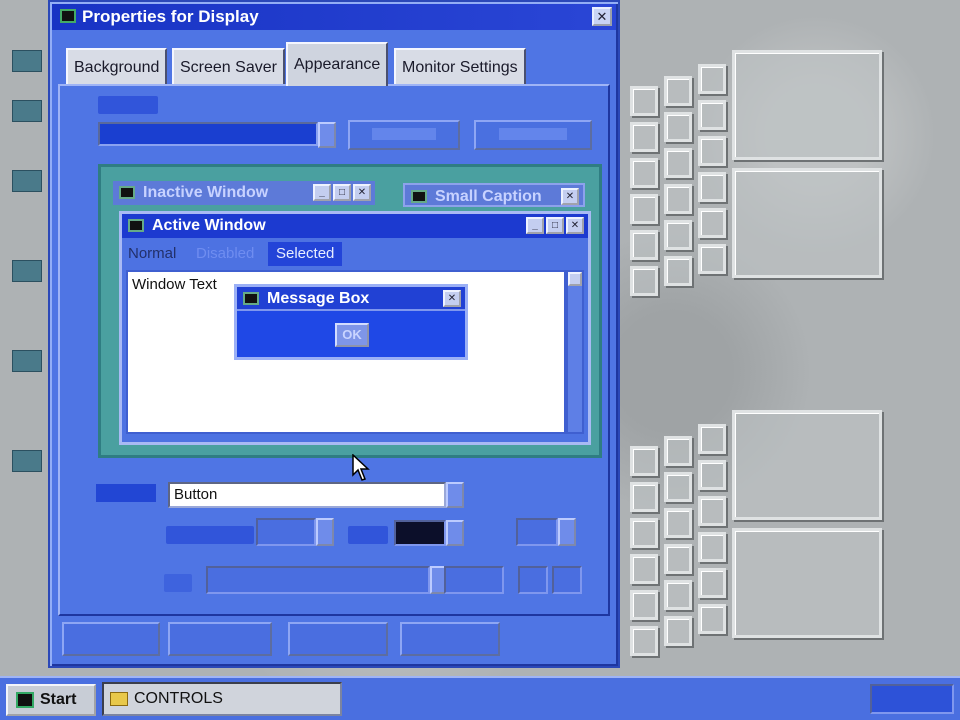 This screenshot has height=720, width=960. What do you see at coordinates (420, 533) in the screenshot?
I see `item-color-swatch` at bounding box center [420, 533].